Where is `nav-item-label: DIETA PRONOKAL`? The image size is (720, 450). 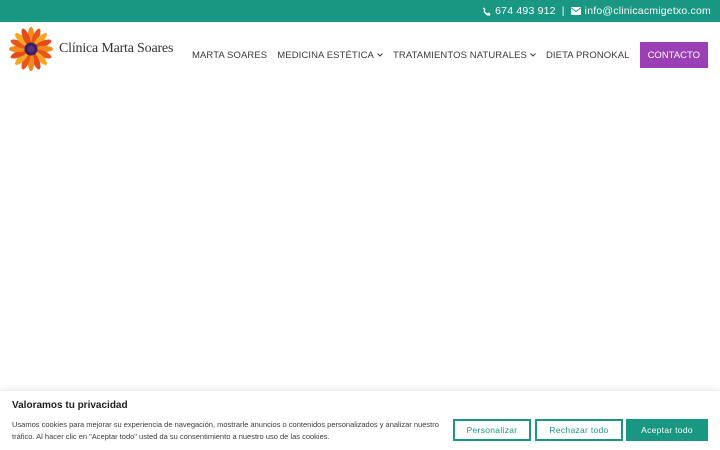 nav-item-label: DIETA PRONOKAL is located at coordinates (587, 55).